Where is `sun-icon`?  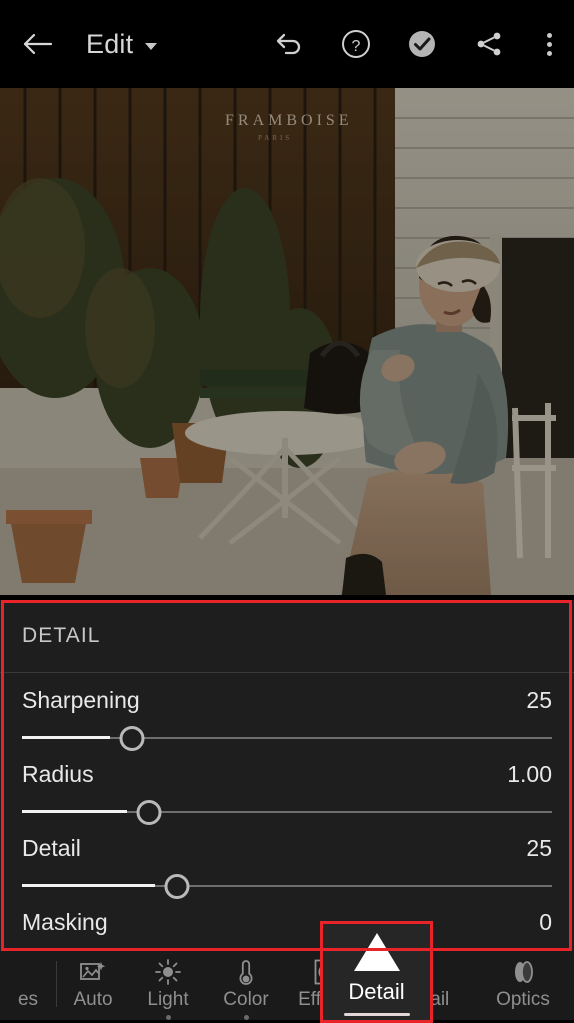
sun-icon is located at coordinates (168, 971).